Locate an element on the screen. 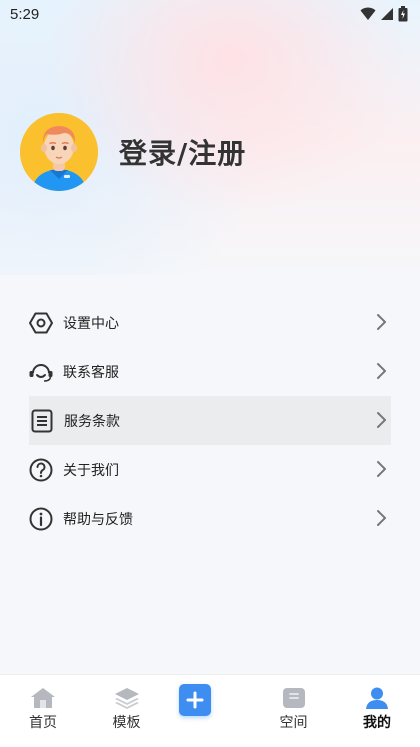 The image size is (420, 747). inbox-icon is located at coordinates (293, 698).